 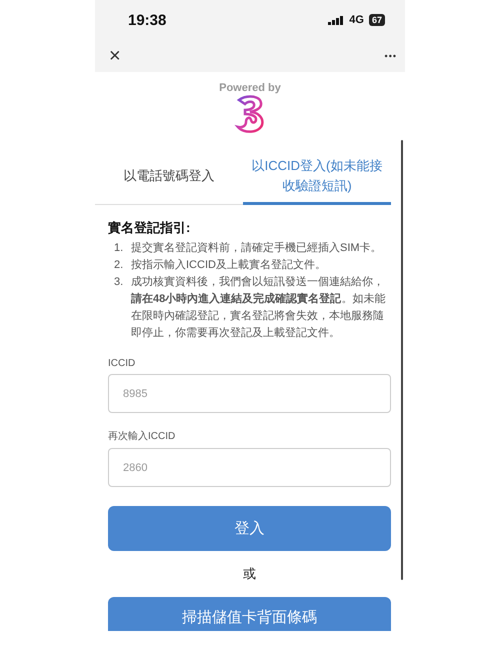 I want to click on battery-level: 67, so click(x=376, y=20).